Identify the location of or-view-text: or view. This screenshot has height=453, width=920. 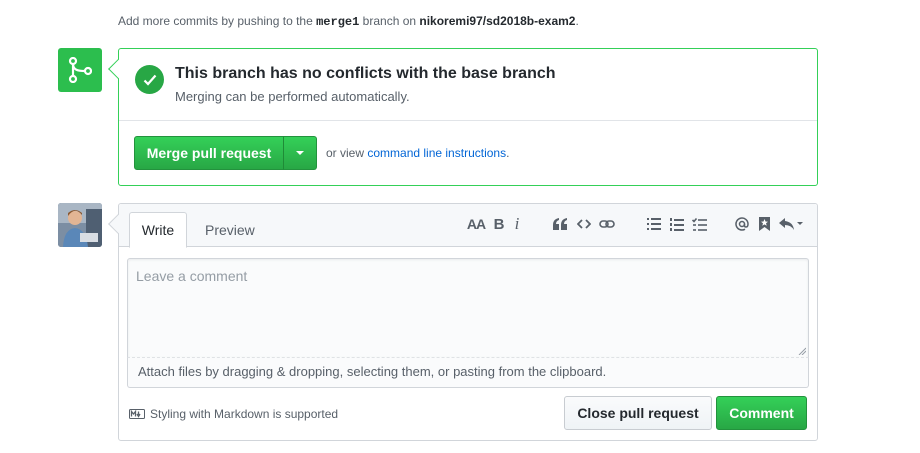
(345, 153).